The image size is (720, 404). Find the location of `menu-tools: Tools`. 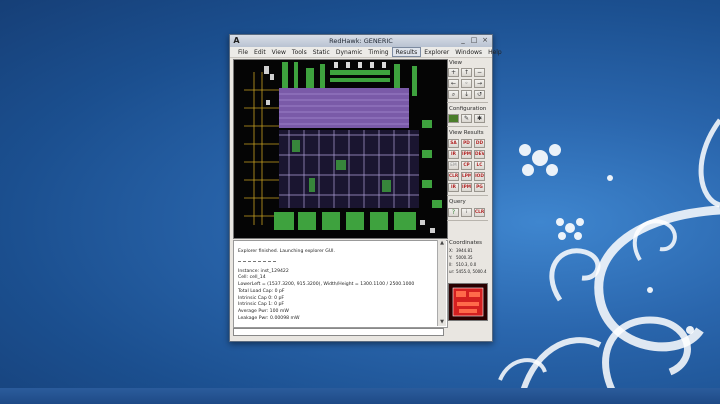

menu-tools: Tools is located at coordinates (299, 52).